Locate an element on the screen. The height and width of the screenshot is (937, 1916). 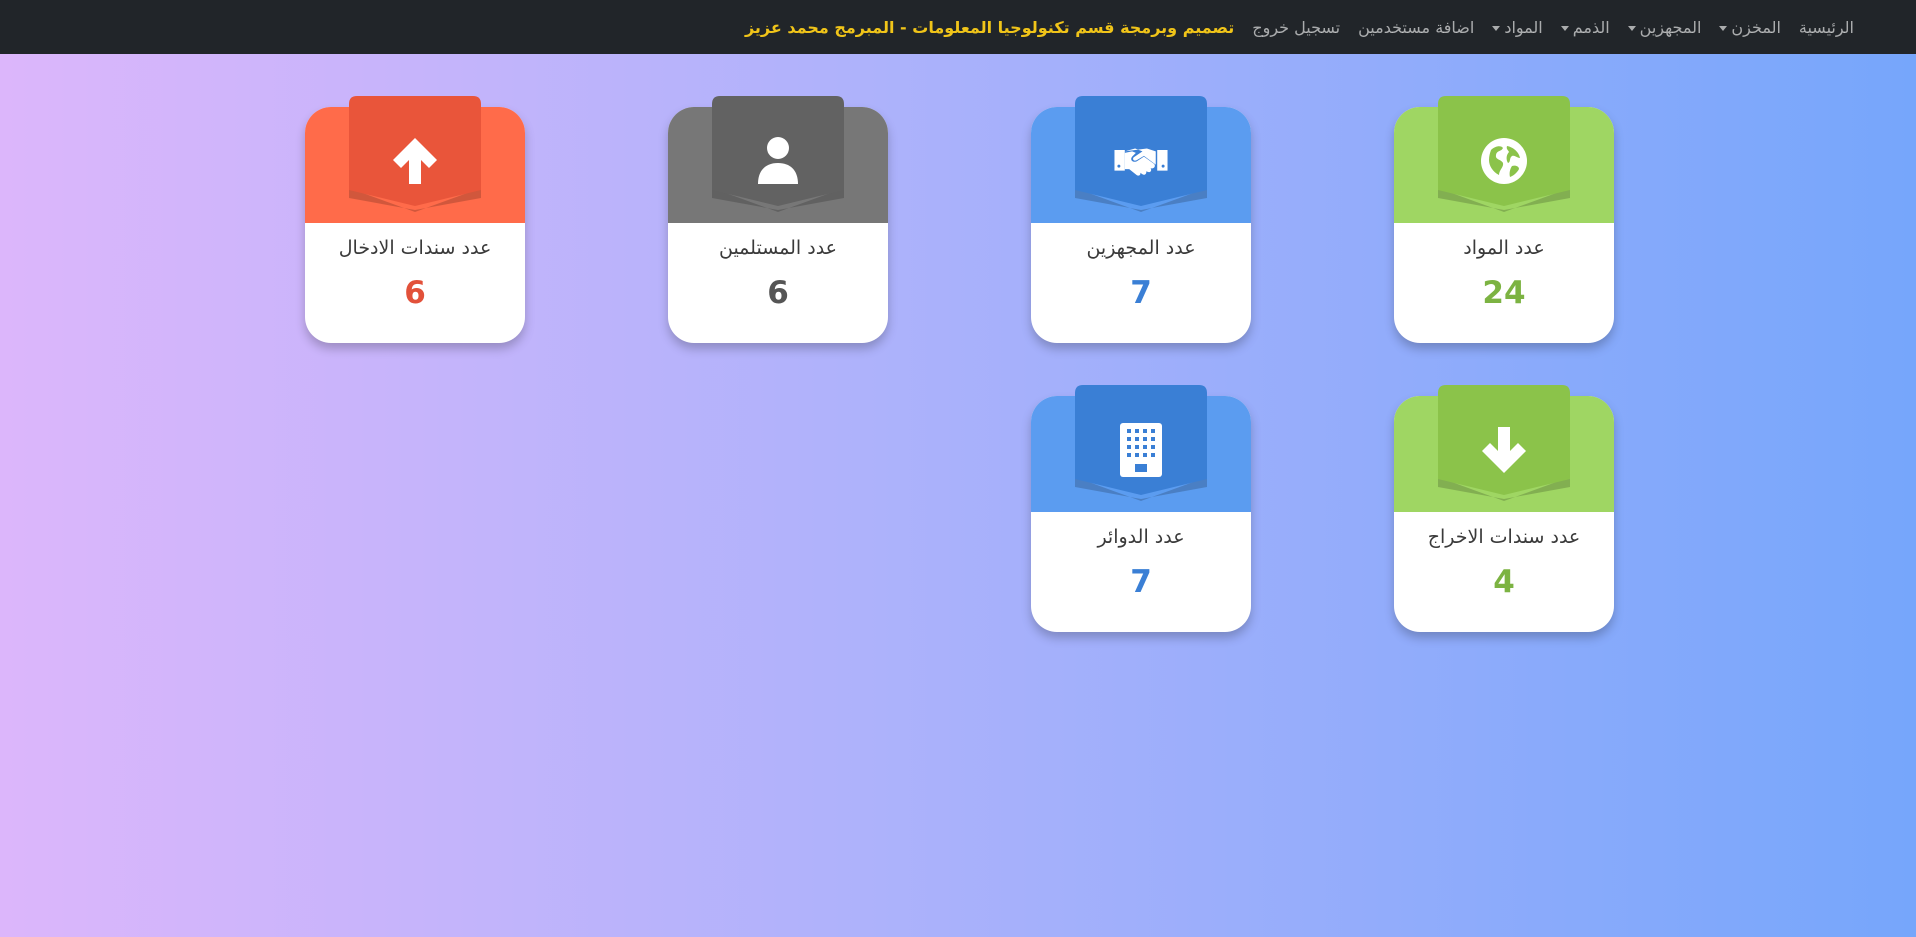
stat-card-input-vouchers: عدد سندات الادخال 6 is located at coordinates (415, 219).